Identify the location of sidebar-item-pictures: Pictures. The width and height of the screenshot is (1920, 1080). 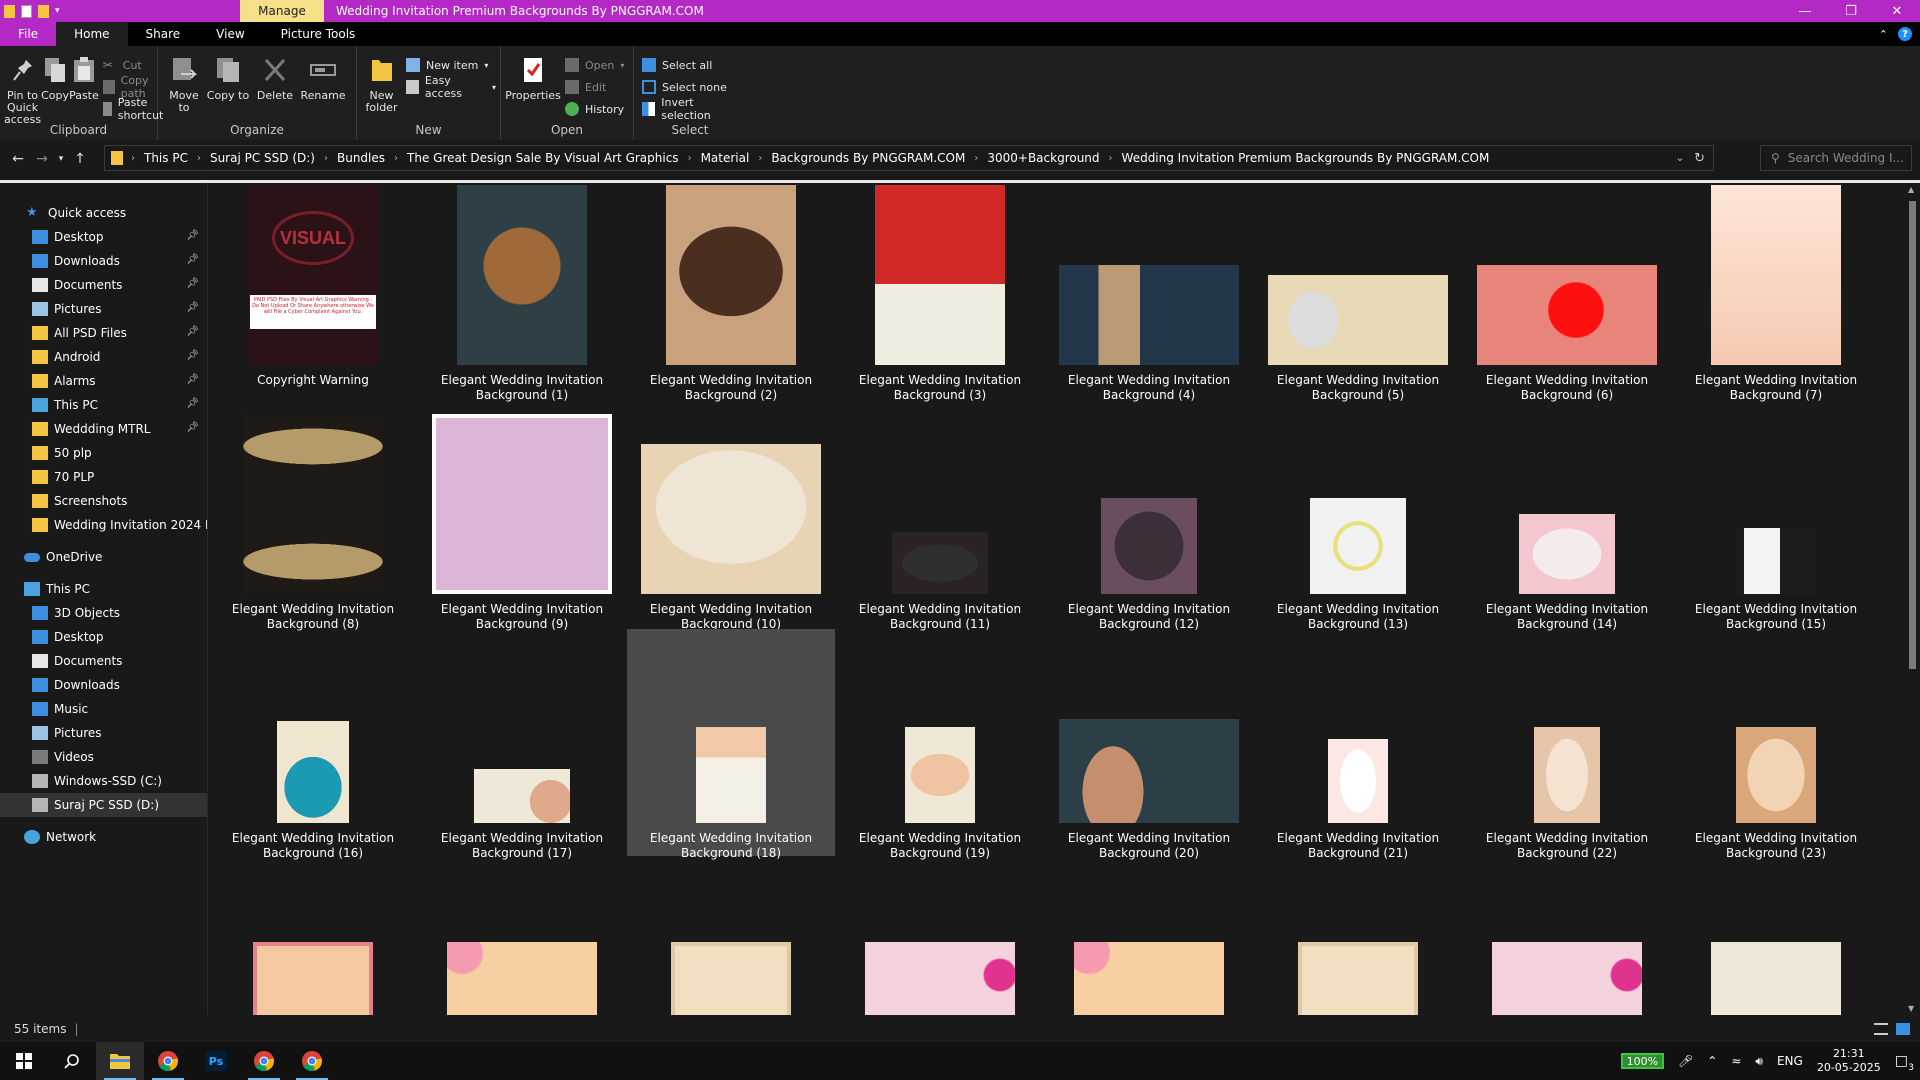
(103, 733).